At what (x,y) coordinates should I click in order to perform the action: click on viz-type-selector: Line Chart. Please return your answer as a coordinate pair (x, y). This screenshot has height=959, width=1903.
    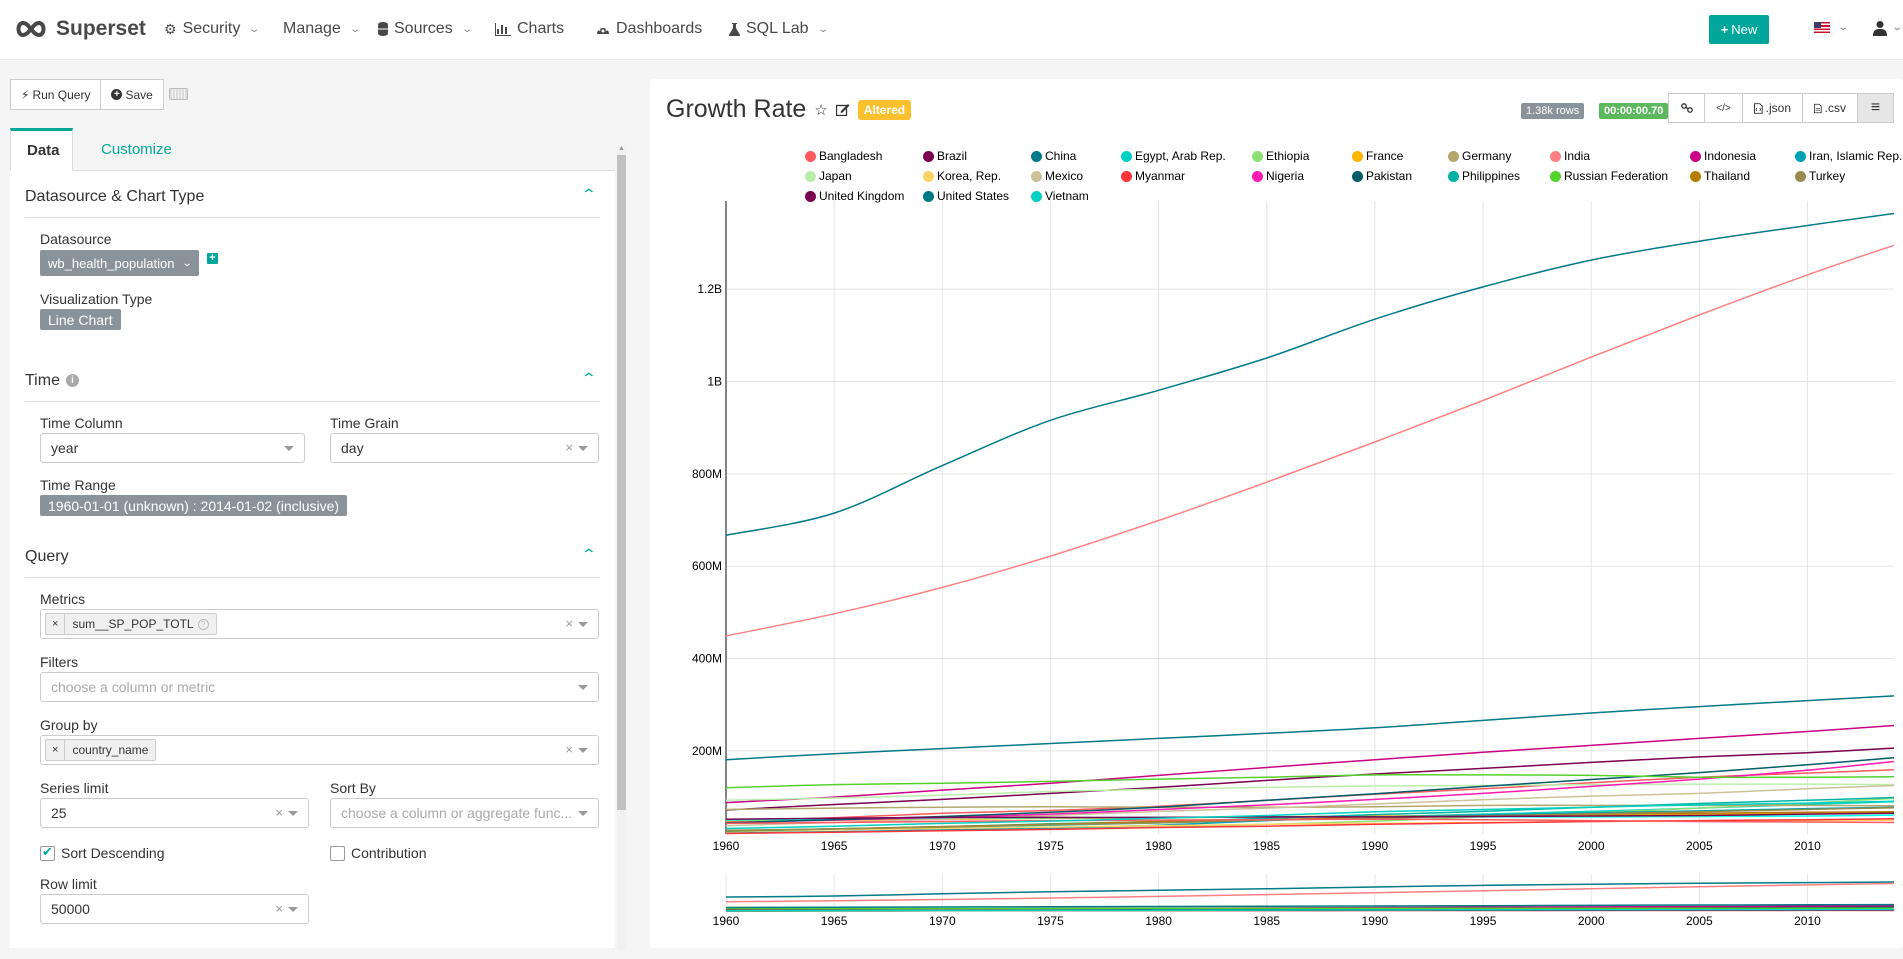
    Looking at the image, I should click on (80, 319).